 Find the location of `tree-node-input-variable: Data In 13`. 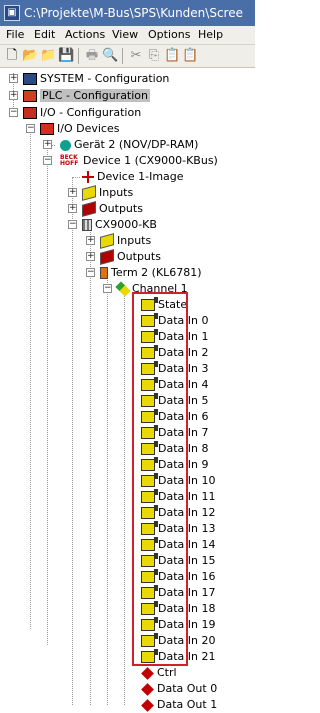

tree-node-input-variable: Data In 13 is located at coordinates (178, 529).